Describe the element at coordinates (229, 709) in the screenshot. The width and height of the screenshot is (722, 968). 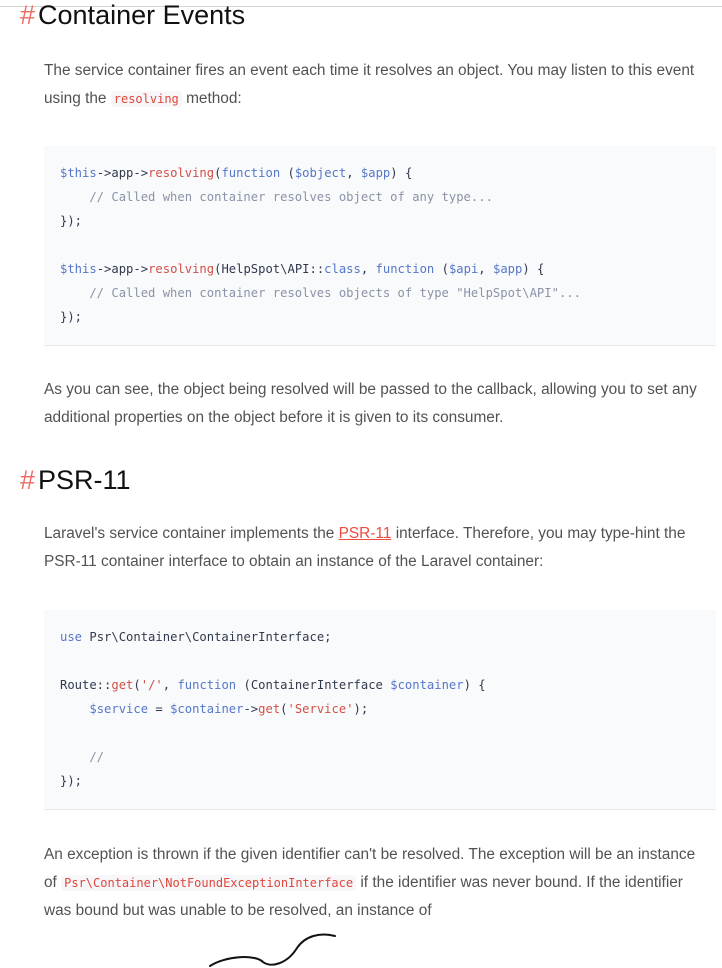
I see `code-line: $service = $container->get('Service');` at that location.